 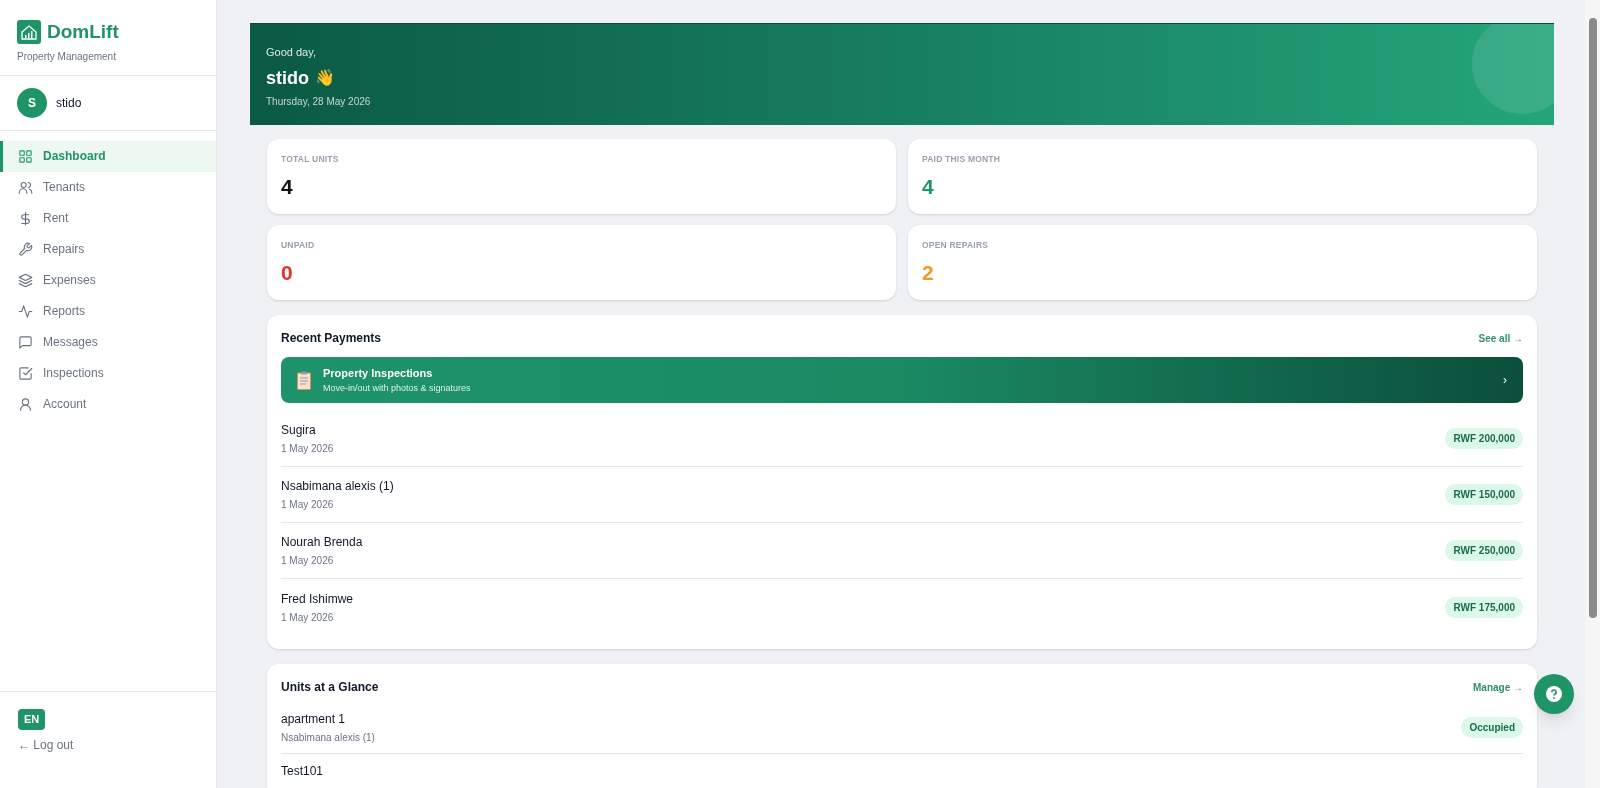 What do you see at coordinates (317, 599) in the screenshot?
I see `payer-name: Fred Ishimwe` at bounding box center [317, 599].